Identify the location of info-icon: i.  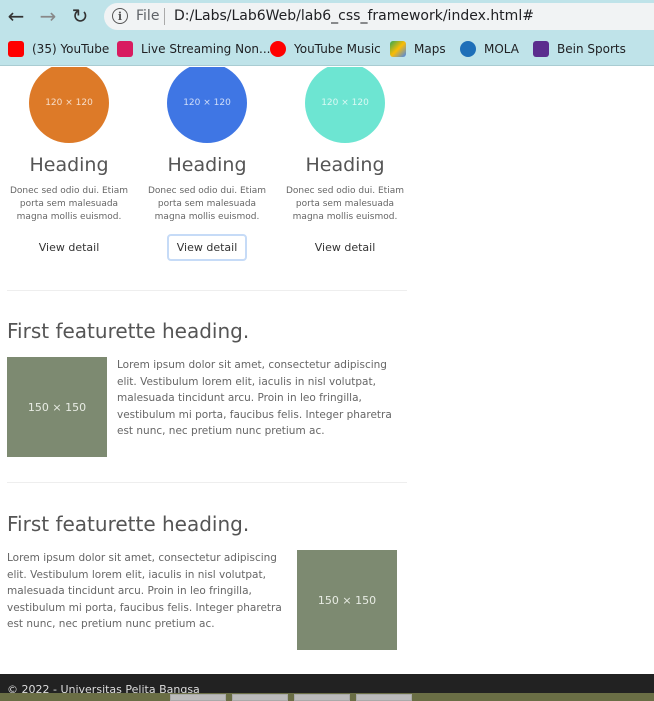
(120, 16).